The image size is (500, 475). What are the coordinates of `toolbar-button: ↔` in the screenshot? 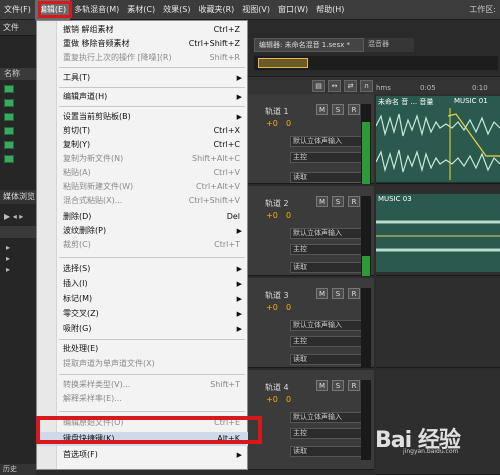 It's located at (334, 86).